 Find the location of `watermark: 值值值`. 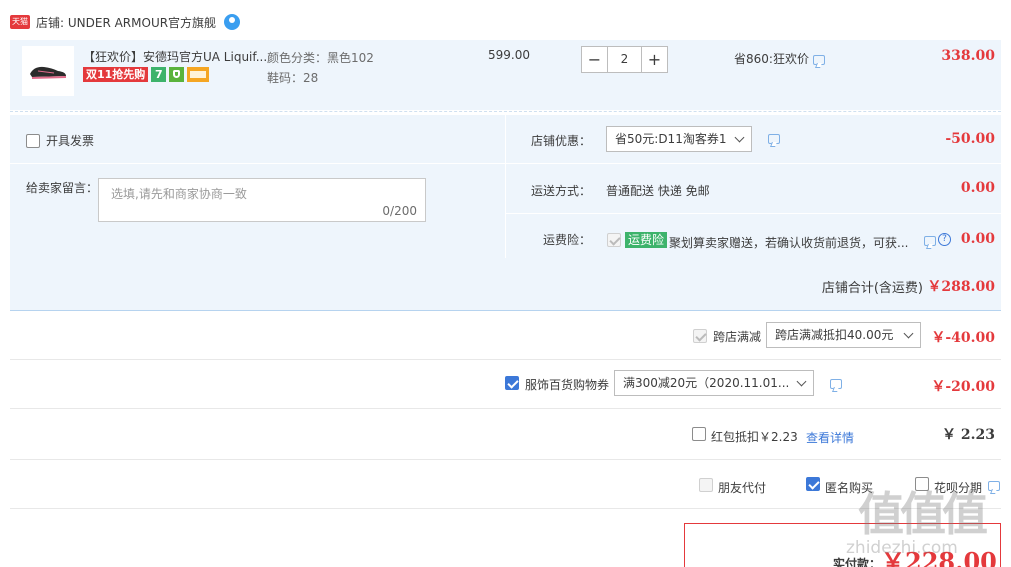

watermark: 值值值 is located at coordinates (923, 511).